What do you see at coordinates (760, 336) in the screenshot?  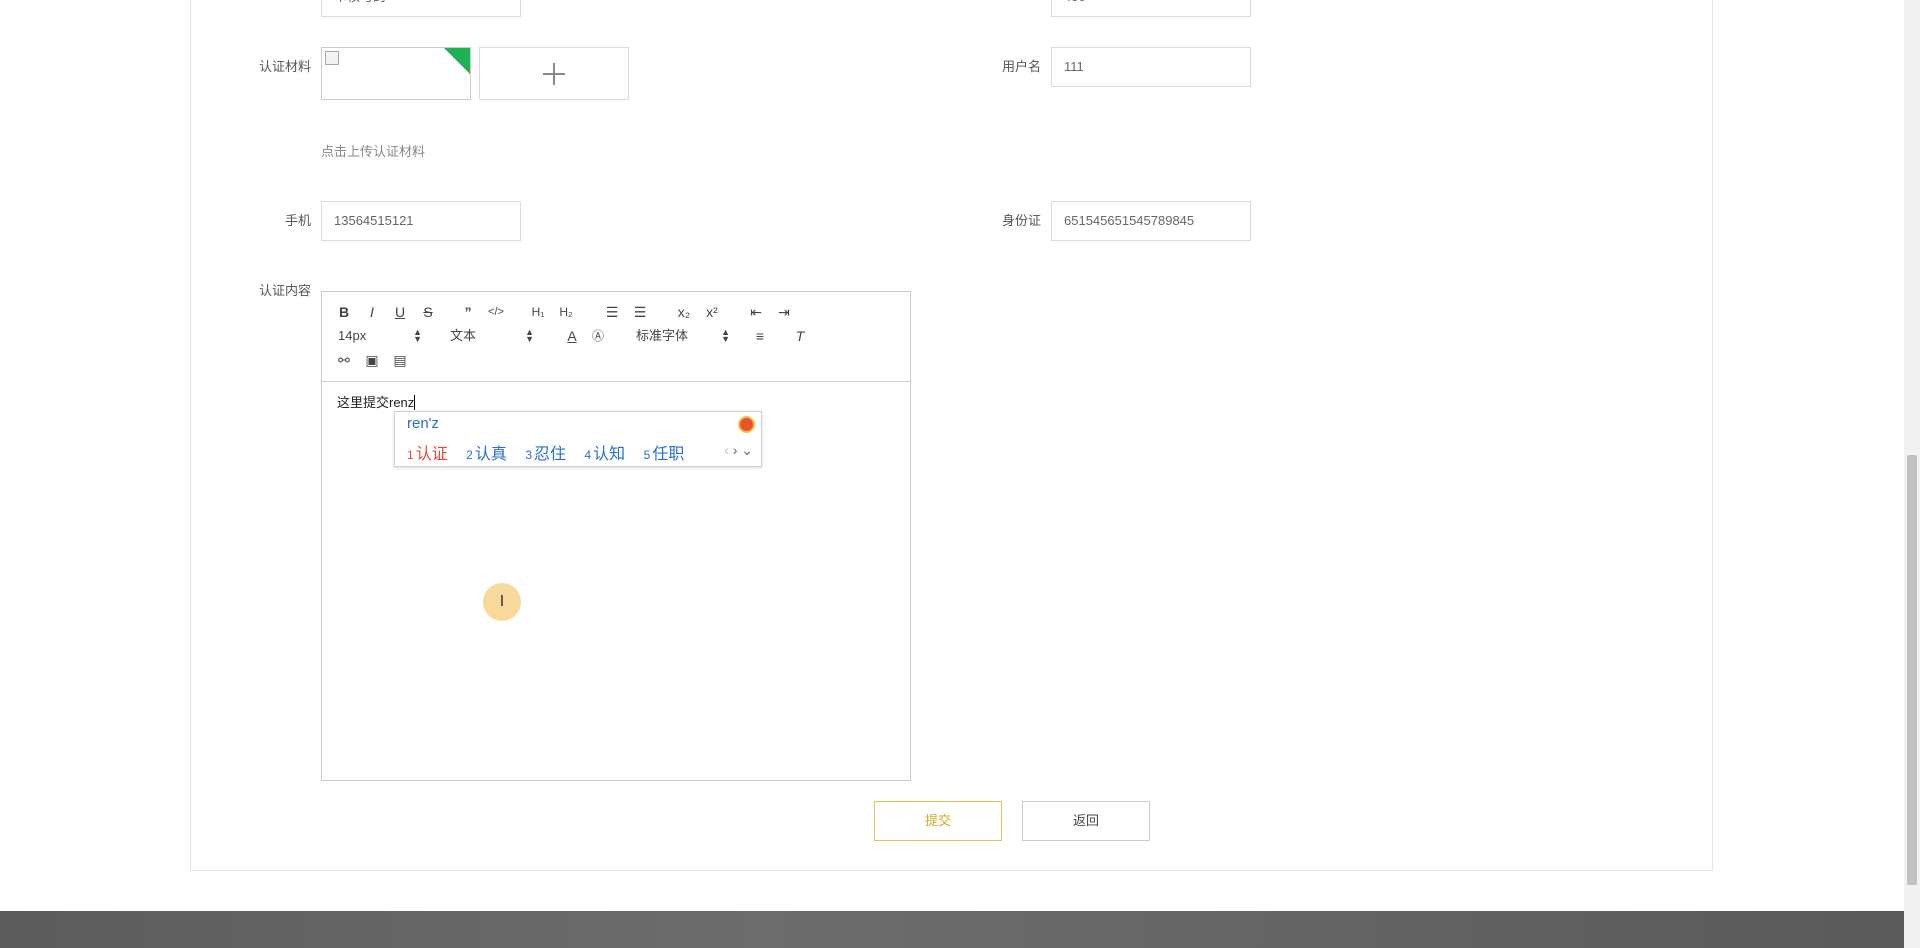 I see `align-icon: ≡` at bounding box center [760, 336].